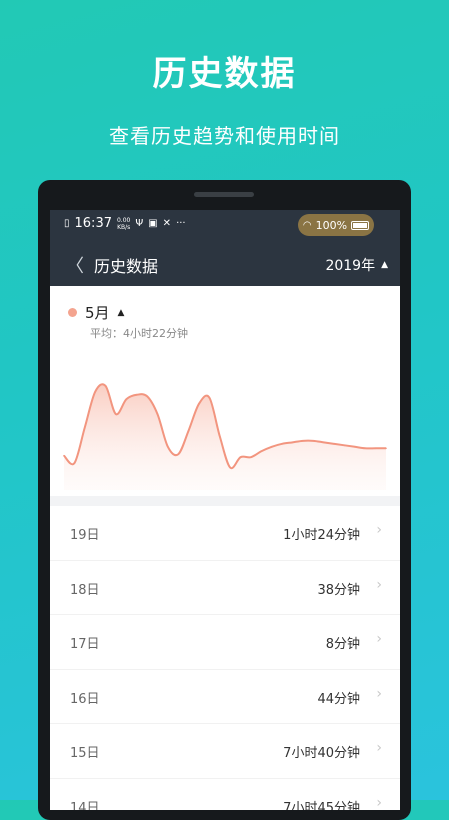 The width and height of the screenshot is (449, 820). Describe the element at coordinates (85, 753) in the screenshot. I see `day-date: 15日` at that location.